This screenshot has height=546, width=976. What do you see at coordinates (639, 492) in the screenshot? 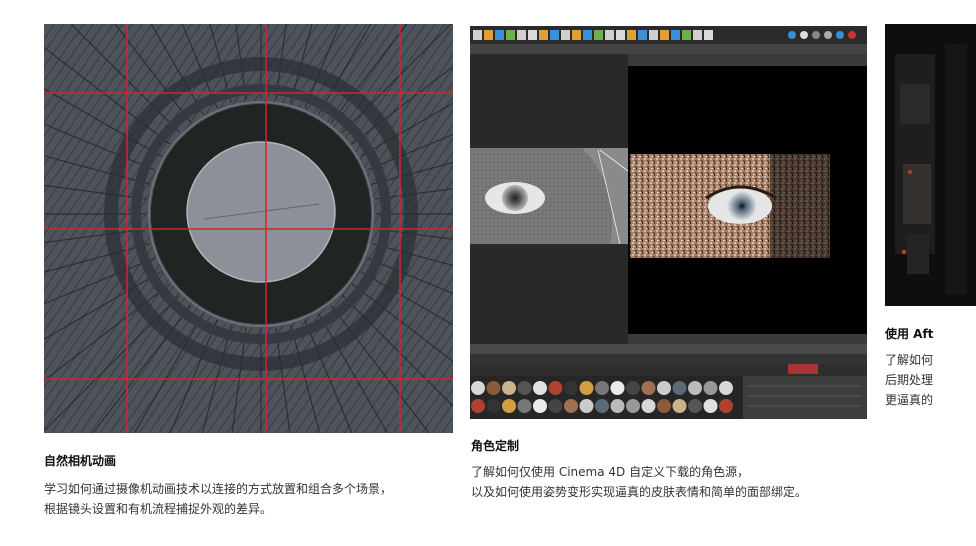
I see `desc-line: 以及如何使用姿势变形实现逼真的皮肤表情和简单的面部绑定。` at bounding box center [639, 492].